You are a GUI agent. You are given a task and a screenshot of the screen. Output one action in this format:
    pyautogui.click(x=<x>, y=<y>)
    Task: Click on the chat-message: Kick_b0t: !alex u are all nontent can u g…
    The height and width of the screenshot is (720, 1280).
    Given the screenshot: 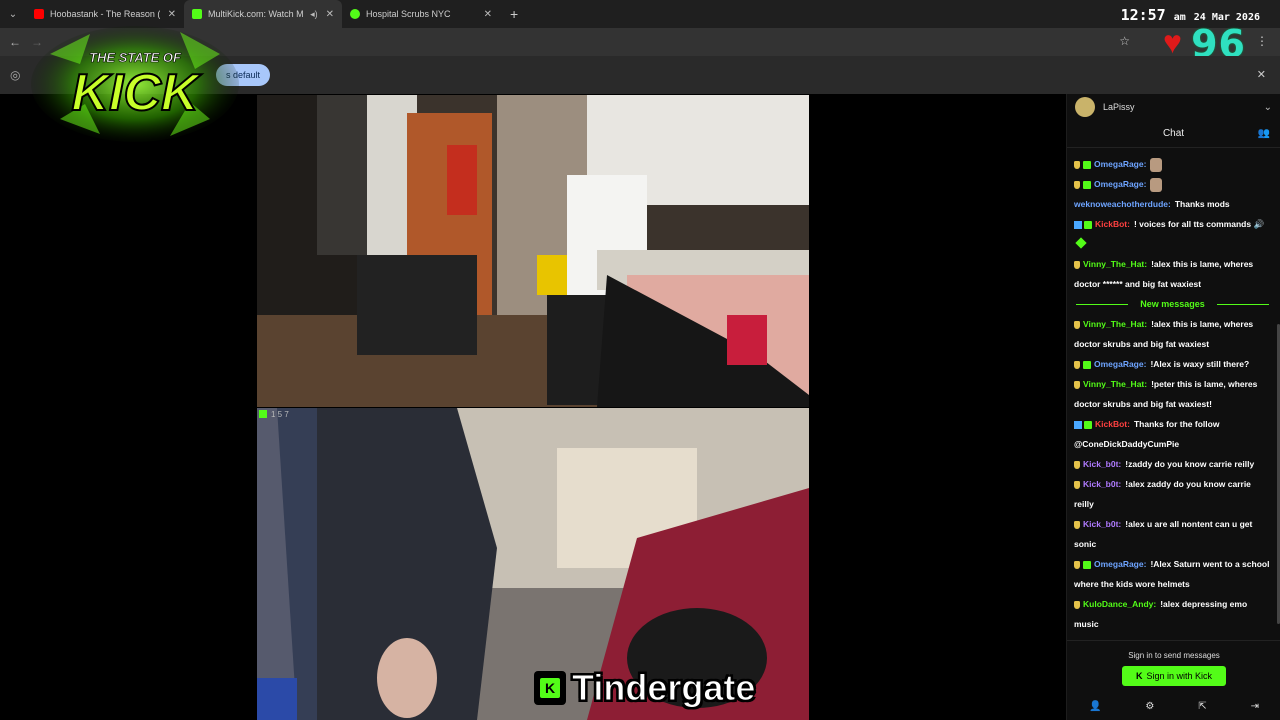 What is the action you would take?
    pyautogui.click(x=1172, y=534)
    